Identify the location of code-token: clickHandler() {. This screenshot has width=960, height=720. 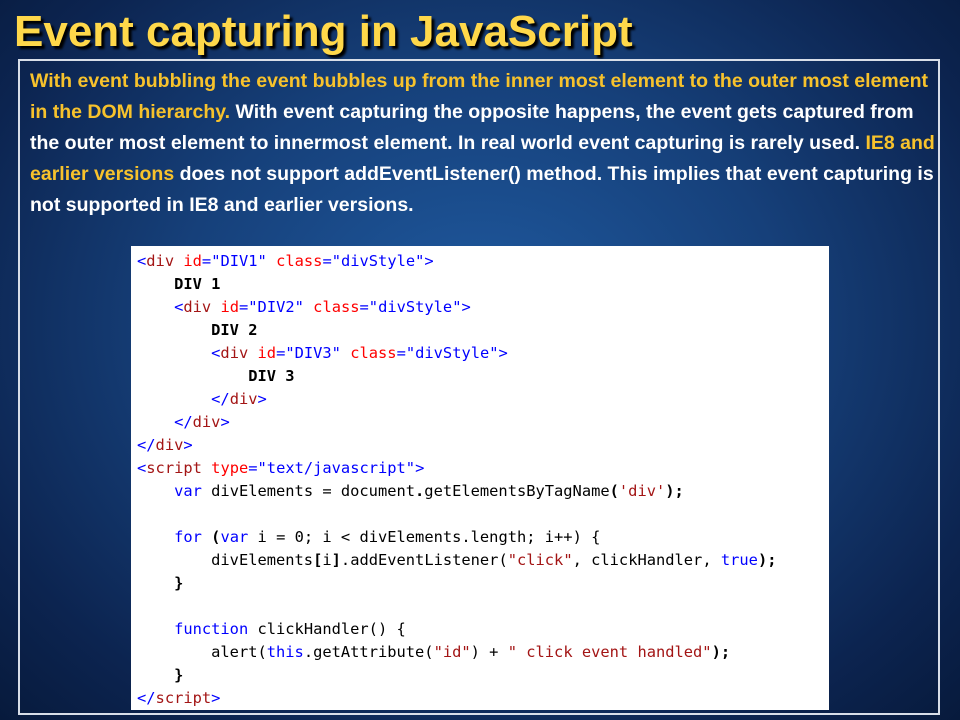
(327, 629).